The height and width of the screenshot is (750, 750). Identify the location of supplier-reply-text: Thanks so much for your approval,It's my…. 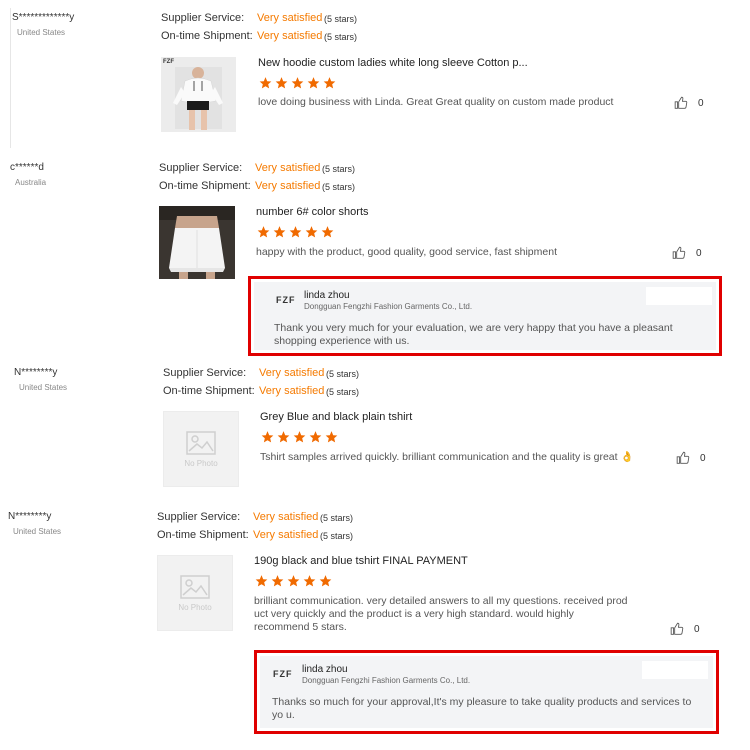
(482, 708).